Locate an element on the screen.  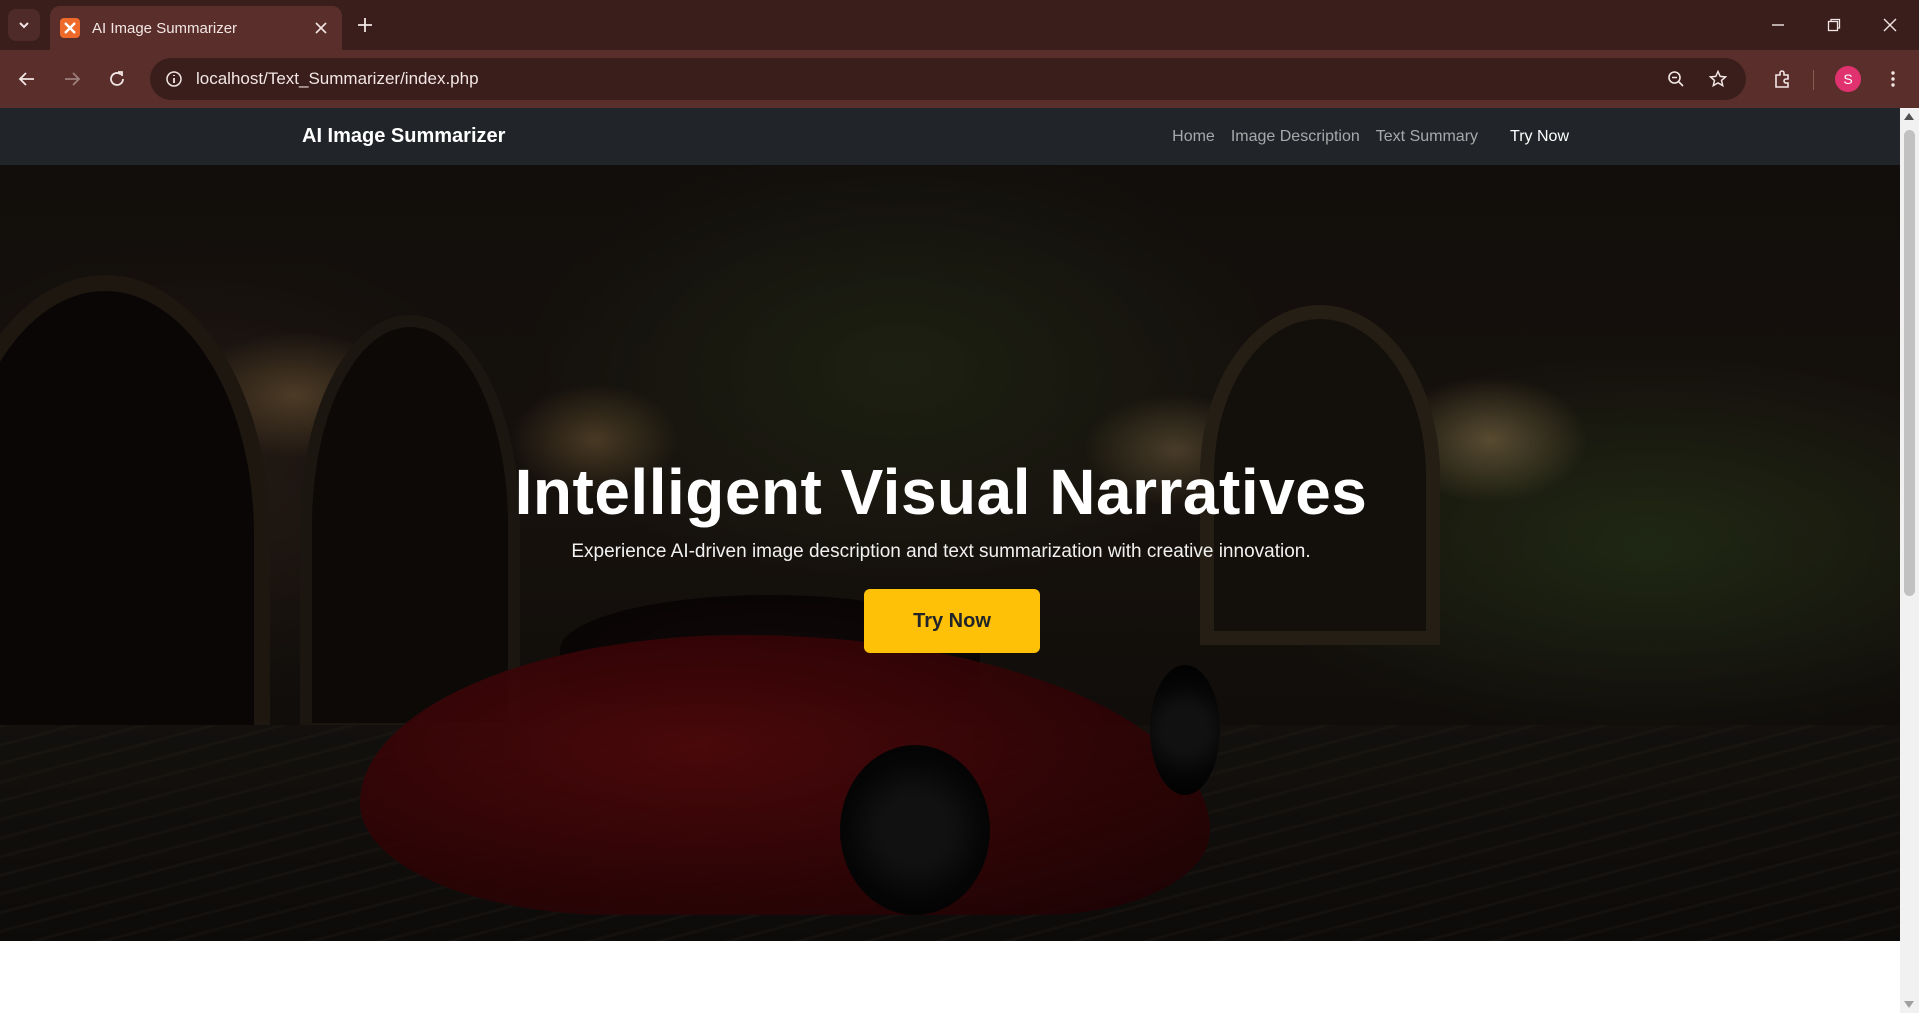
reload-icon is located at coordinates (117, 78).